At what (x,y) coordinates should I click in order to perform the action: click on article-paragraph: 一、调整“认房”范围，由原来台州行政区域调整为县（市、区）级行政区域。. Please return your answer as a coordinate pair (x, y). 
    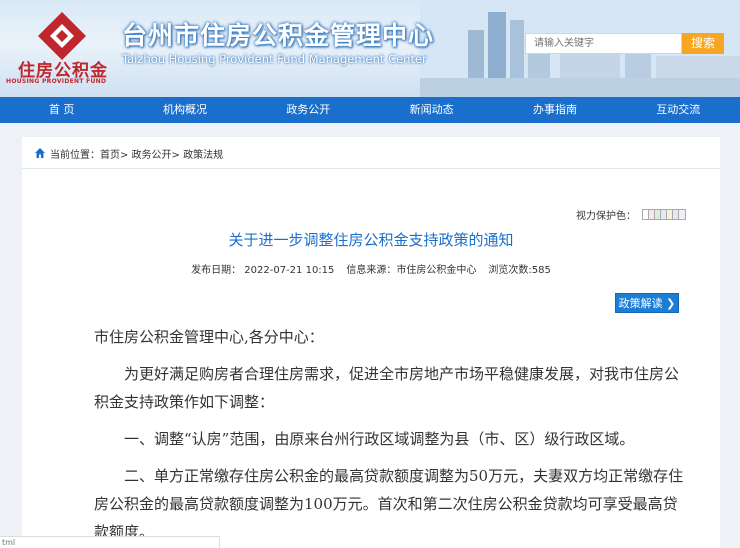
    Looking at the image, I should click on (379, 439).